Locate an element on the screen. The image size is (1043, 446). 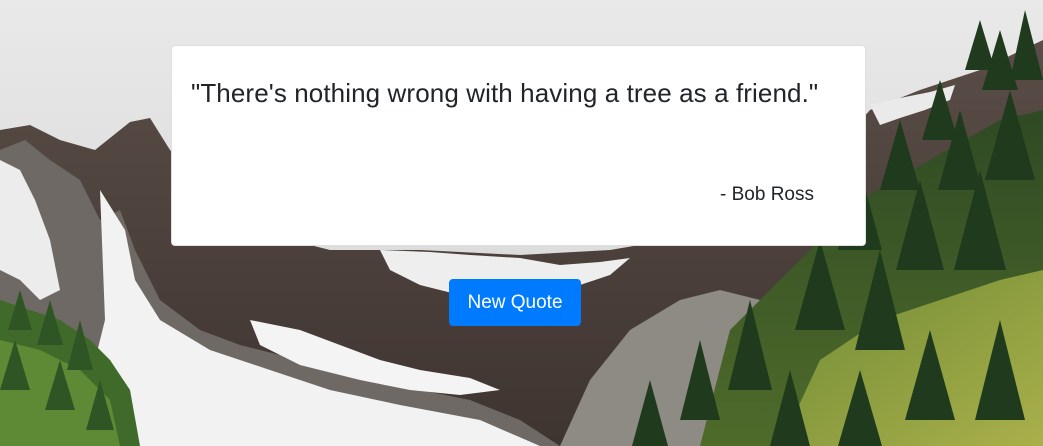
new-quote-button: New Quote is located at coordinates (515, 302).